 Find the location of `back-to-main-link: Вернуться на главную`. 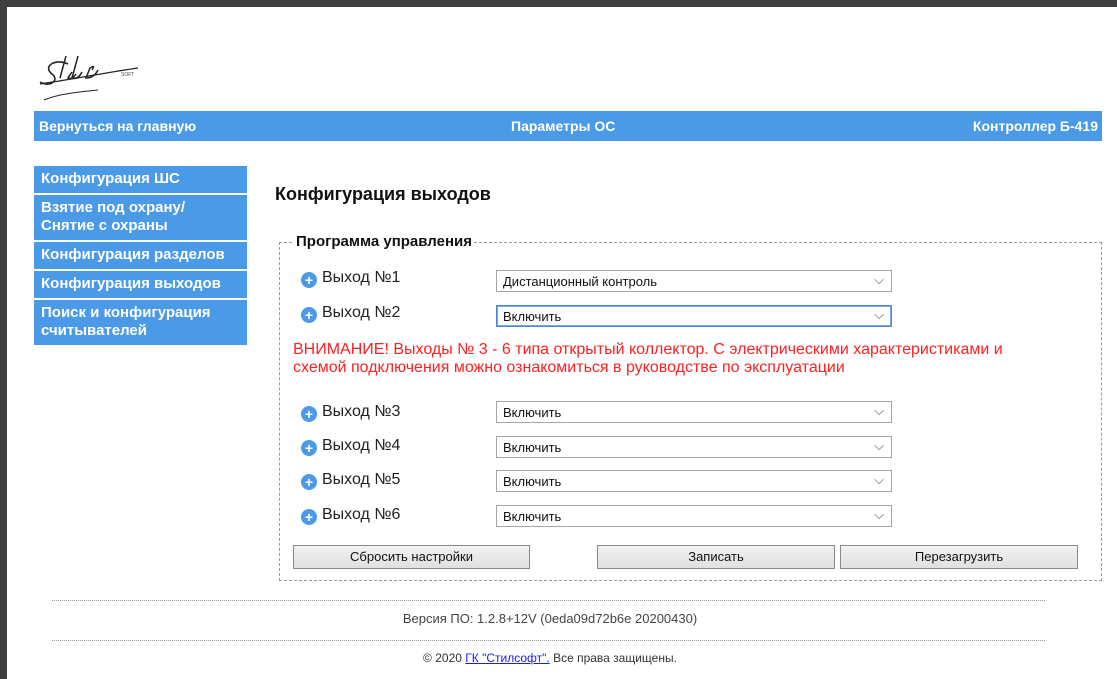

back-to-main-link: Вернуться на главную is located at coordinates (117, 126).